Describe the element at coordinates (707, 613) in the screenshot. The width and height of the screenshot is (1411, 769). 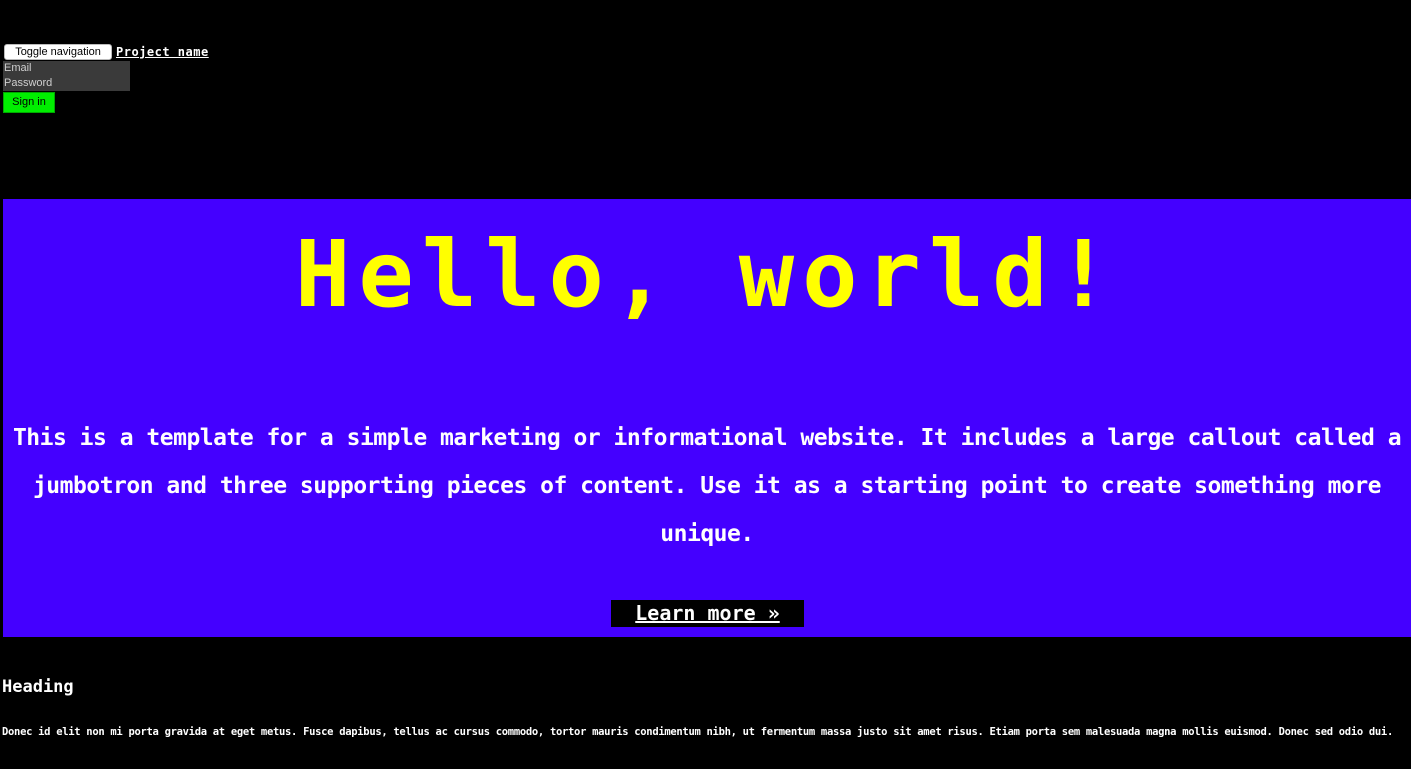
I see `learn-more-button: Learn more »` at that location.